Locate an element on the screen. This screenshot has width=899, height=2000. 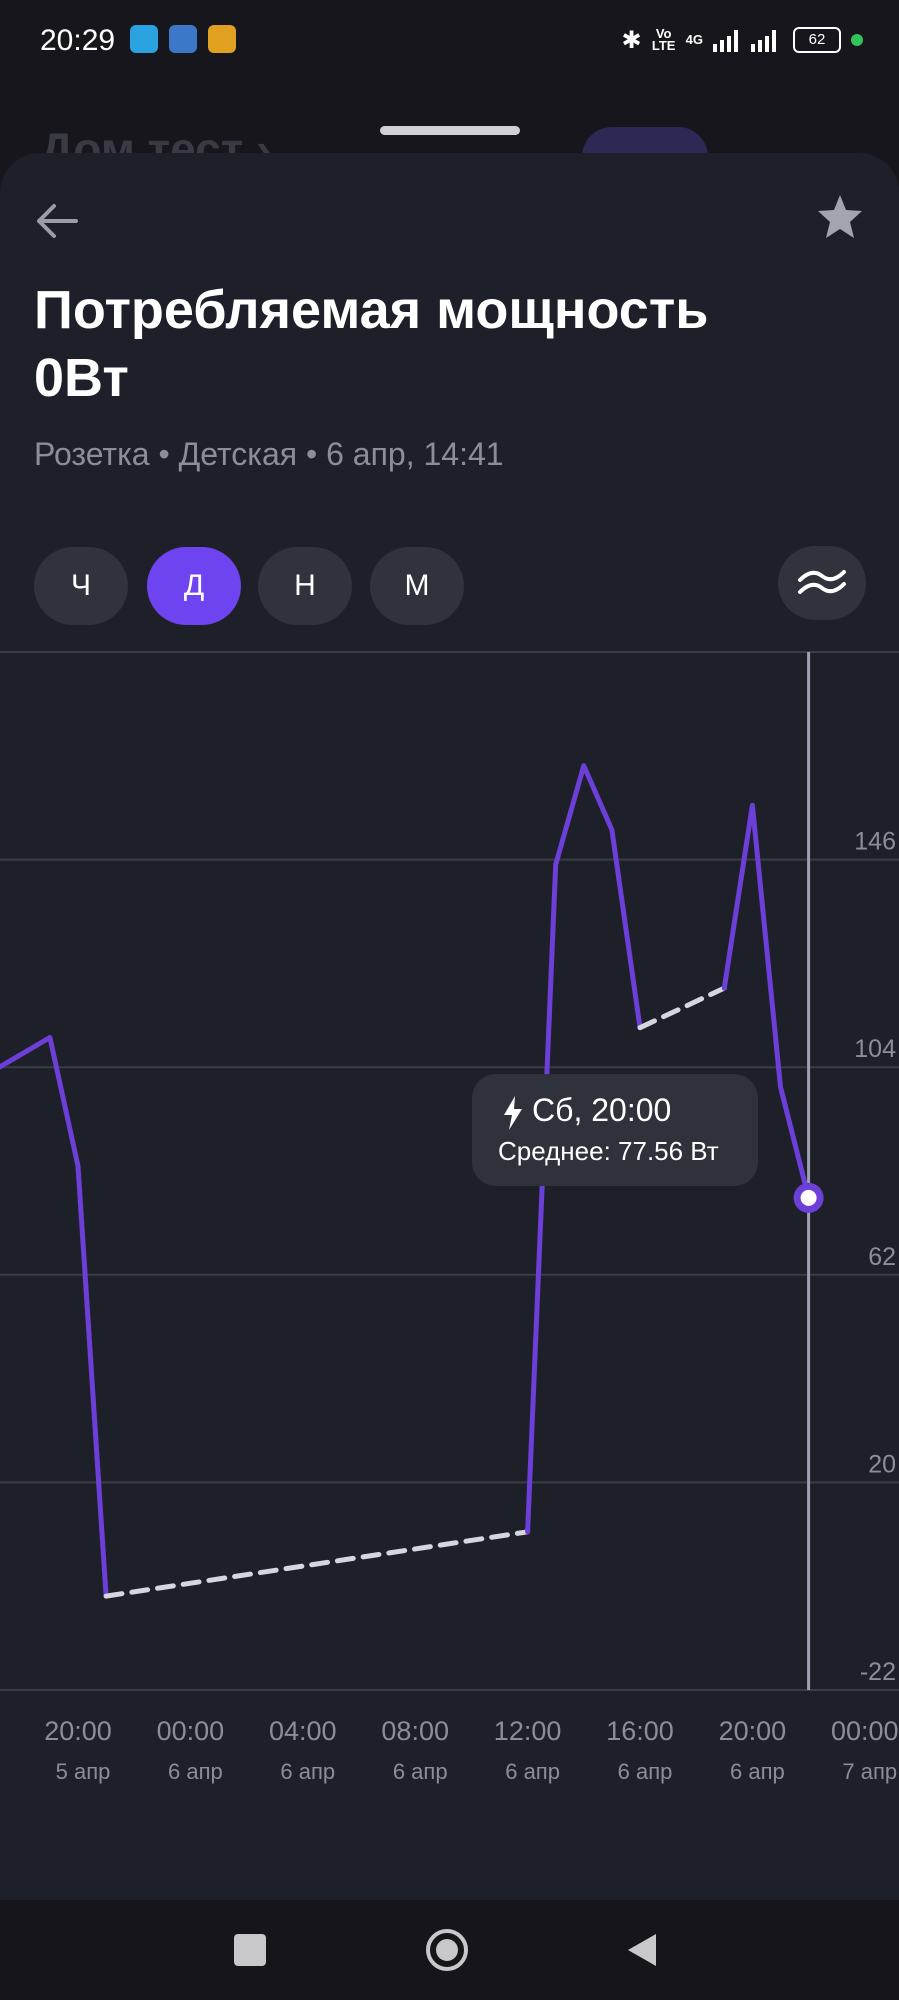
system-nav-bar is located at coordinates (449, 1950).